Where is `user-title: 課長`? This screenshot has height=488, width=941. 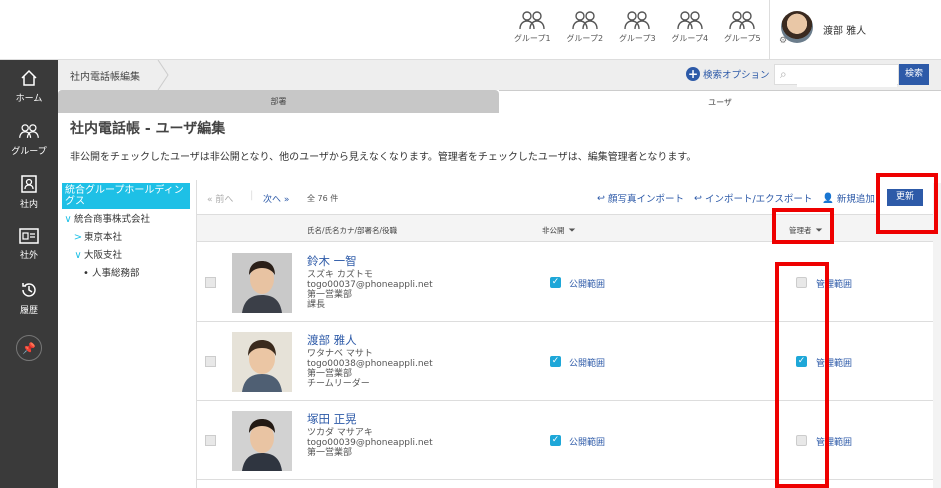 user-title: 課長 is located at coordinates (316, 305).